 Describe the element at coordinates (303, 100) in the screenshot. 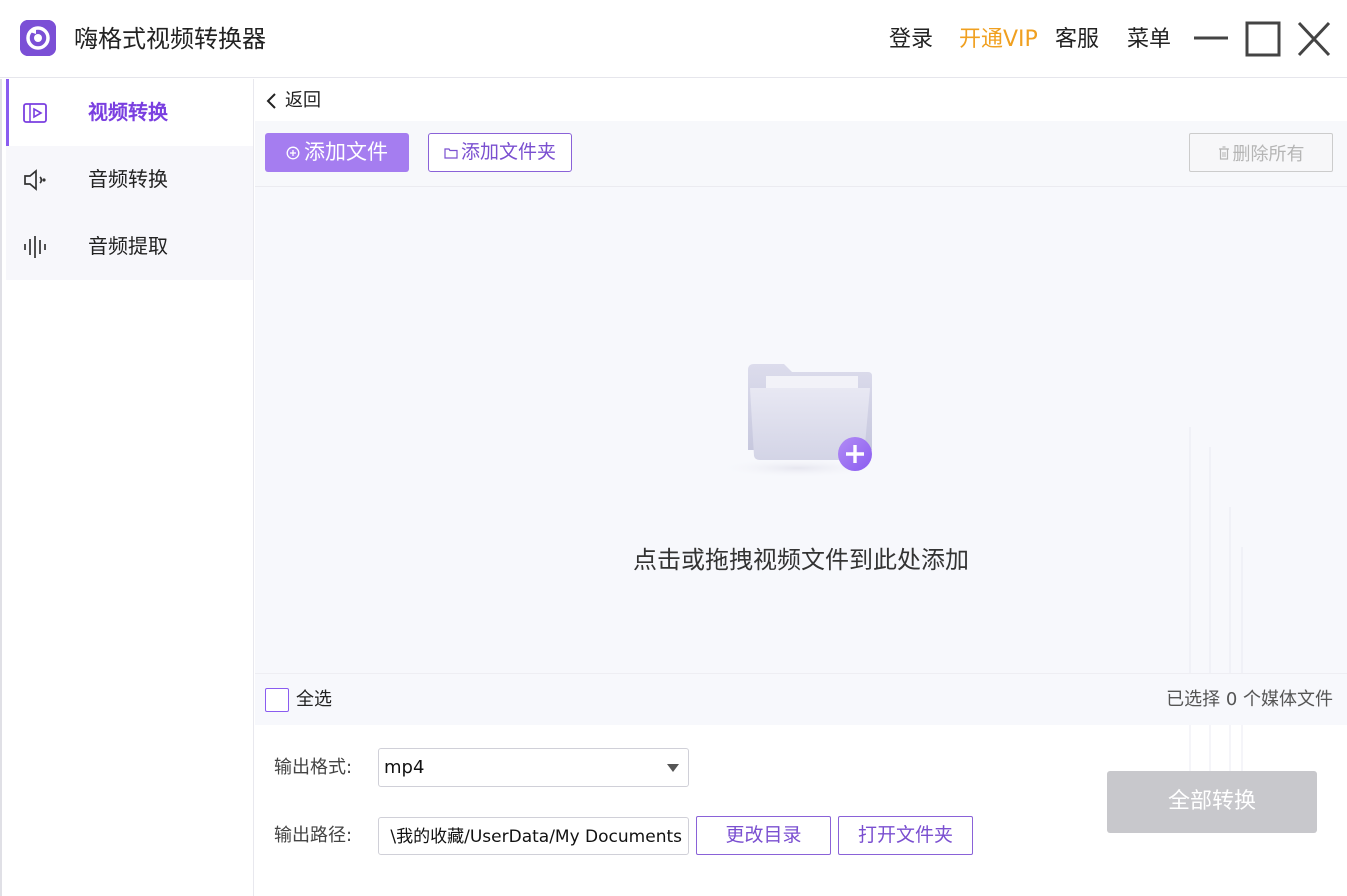

I see `back-label: 返回` at that location.